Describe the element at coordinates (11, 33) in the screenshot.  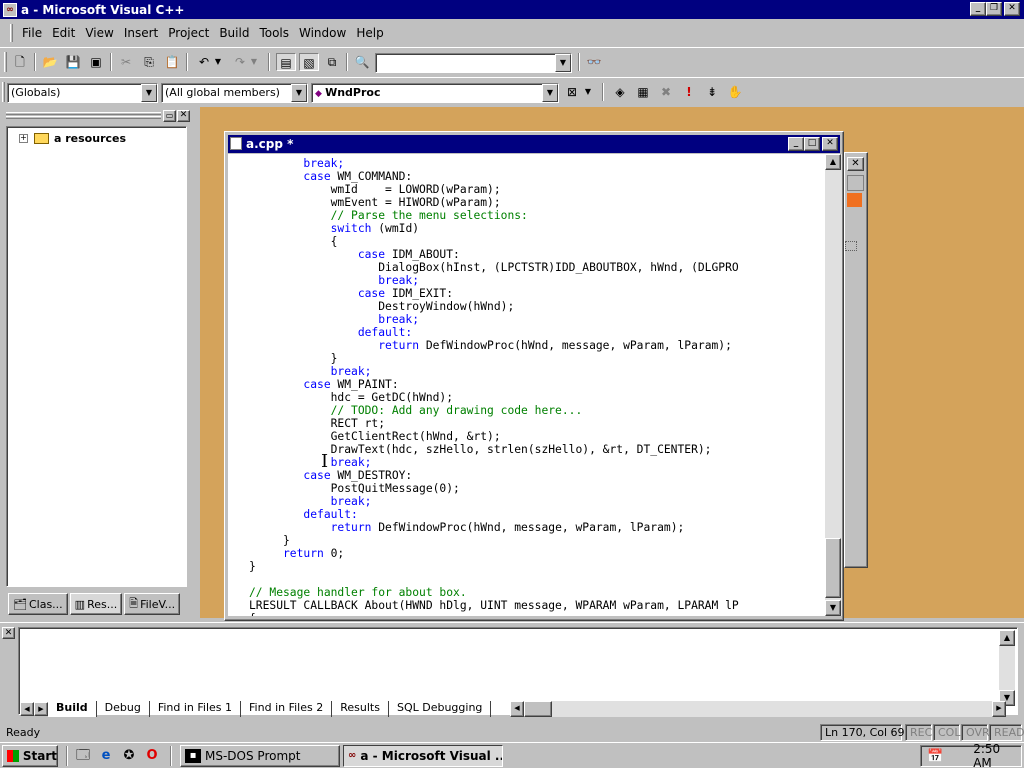
I see `menu-bar-grip` at that location.